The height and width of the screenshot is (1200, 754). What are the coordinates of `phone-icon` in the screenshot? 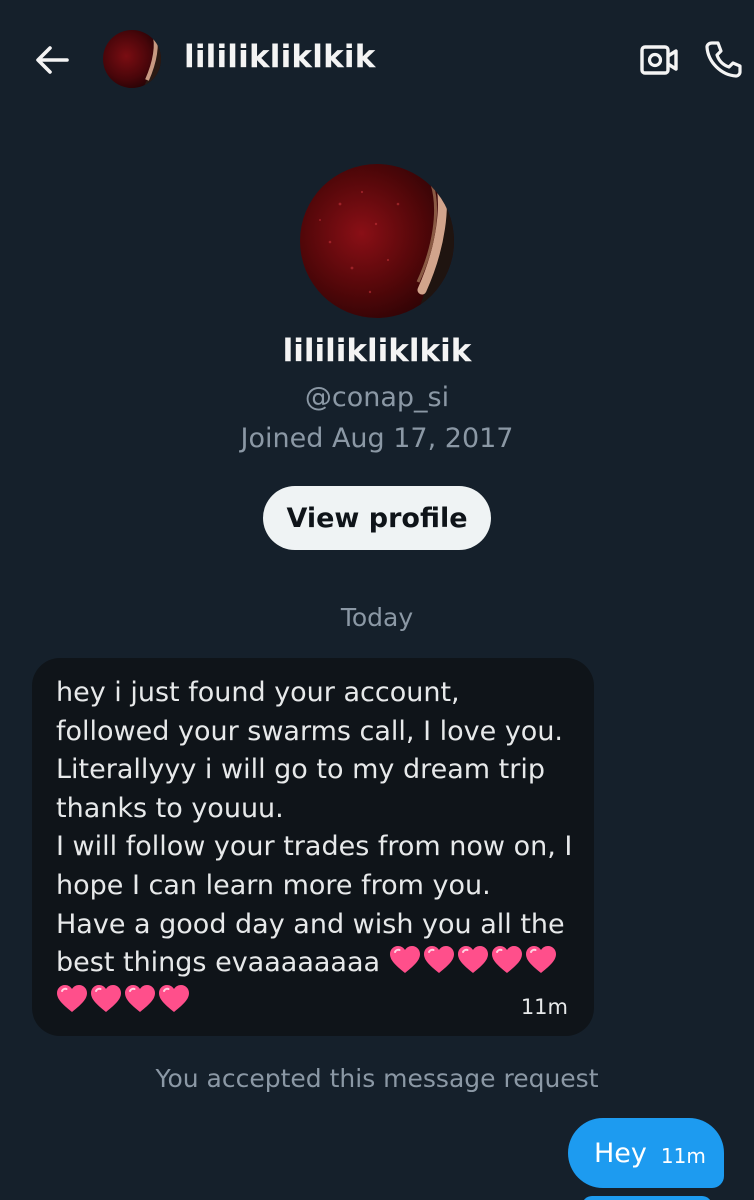 It's located at (723, 59).